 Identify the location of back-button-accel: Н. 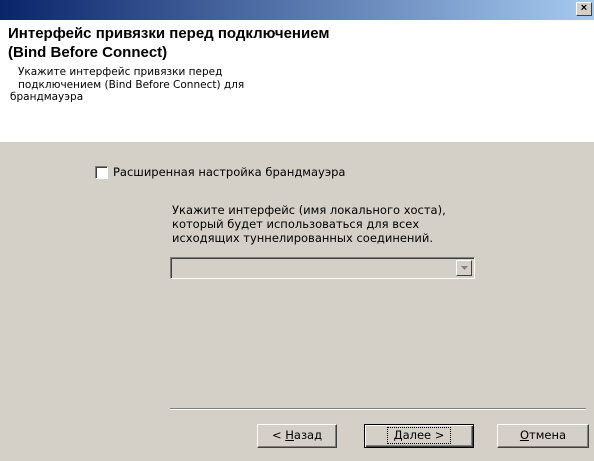
(289, 435).